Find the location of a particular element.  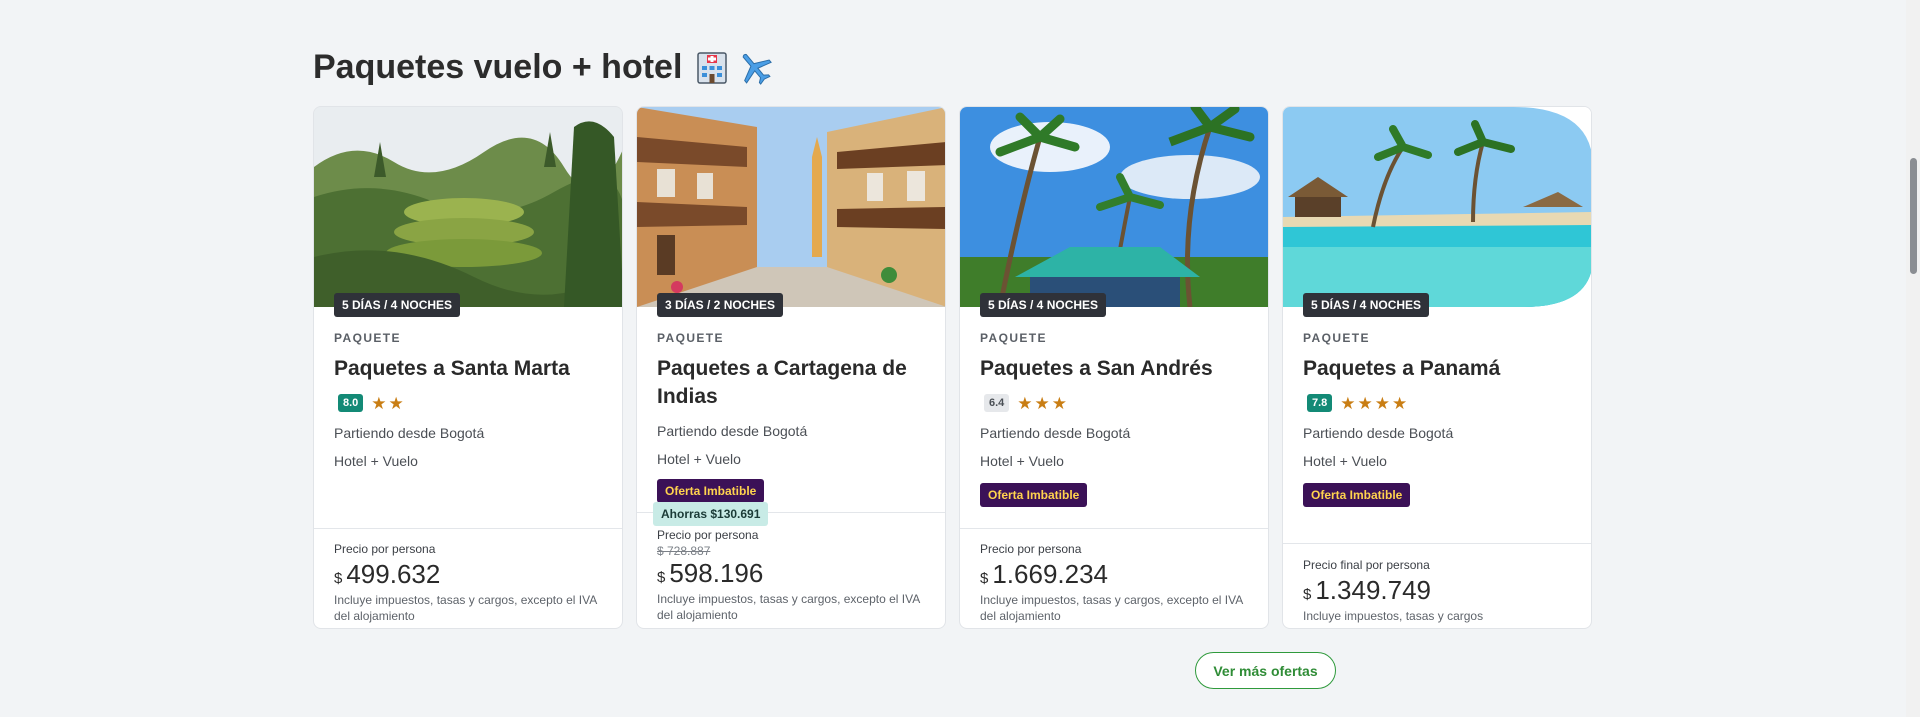

price: $ 1.669.234 is located at coordinates (1116, 574).